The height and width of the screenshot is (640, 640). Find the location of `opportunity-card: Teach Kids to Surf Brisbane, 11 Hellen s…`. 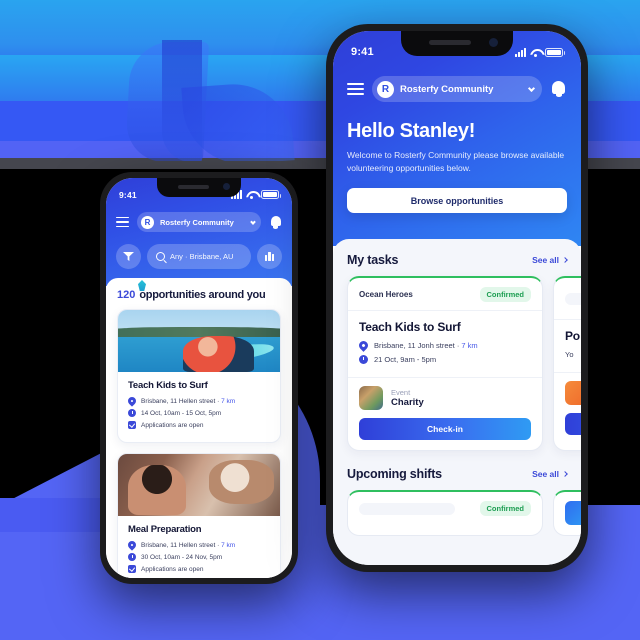

opportunity-card: Teach Kids to Surf Brisbane, 11 Hellen s… is located at coordinates (199, 376).